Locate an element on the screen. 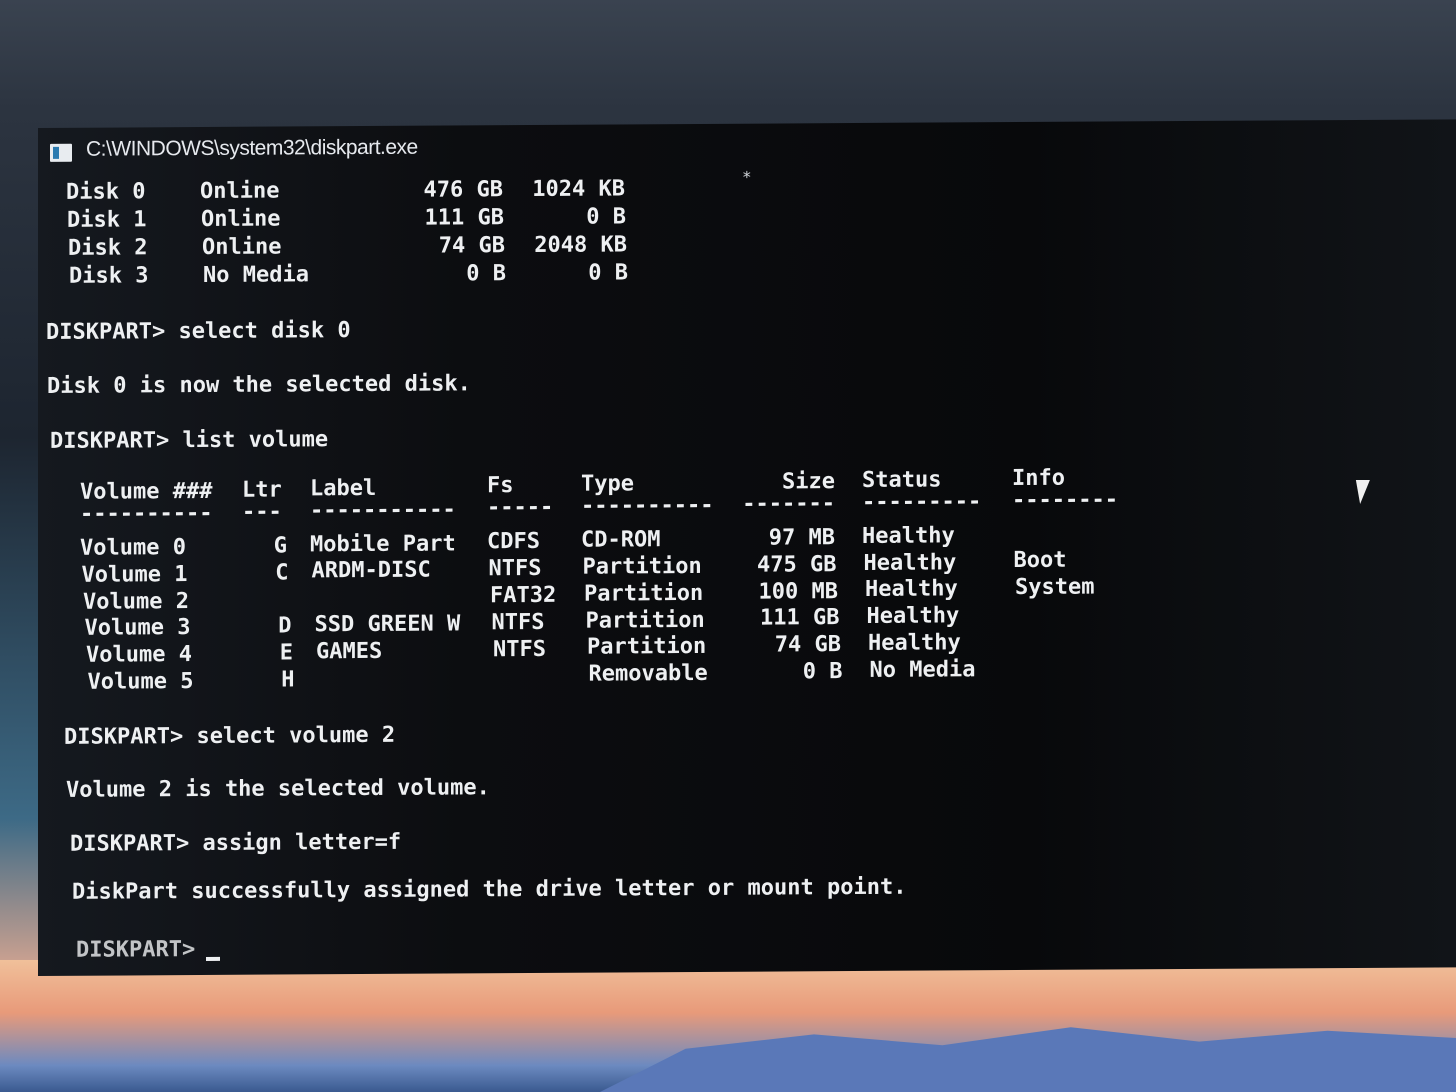 This screenshot has height=1092, width=1456. window-title: C:\WINDOWS\system32\diskpart.exe is located at coordinates (252, 148).